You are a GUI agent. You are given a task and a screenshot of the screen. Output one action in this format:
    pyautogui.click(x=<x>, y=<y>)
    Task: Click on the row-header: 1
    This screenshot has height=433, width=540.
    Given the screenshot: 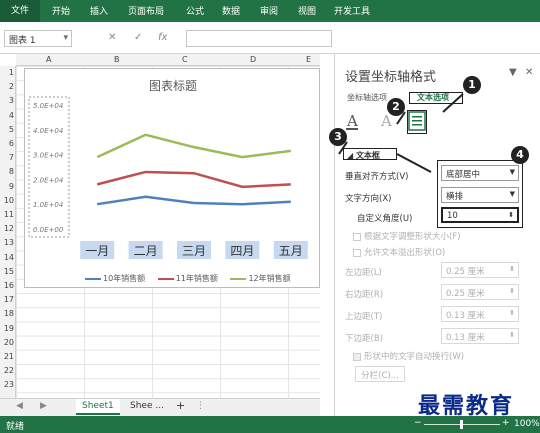 What is the action you would take?
    pyautogui.click(x=7, y=72)
    